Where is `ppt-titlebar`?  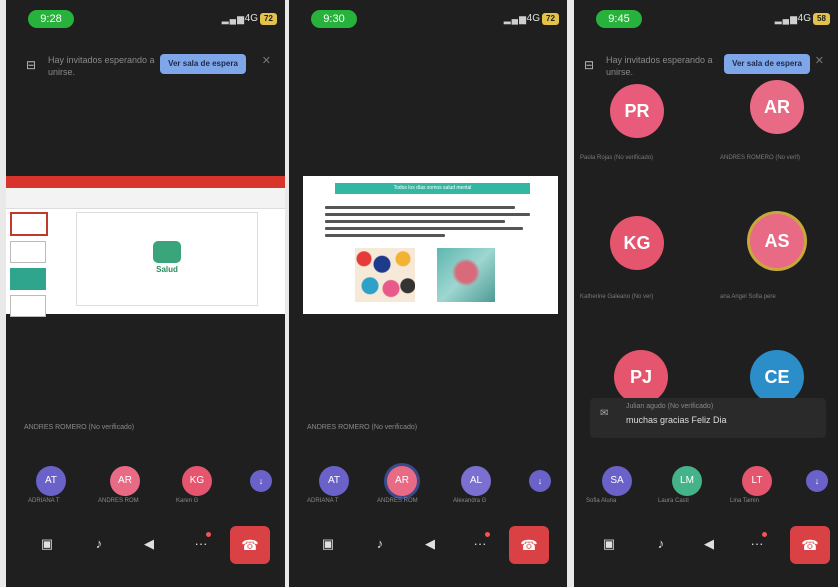
ppt-titlebar is located at coordinates (145, 182).